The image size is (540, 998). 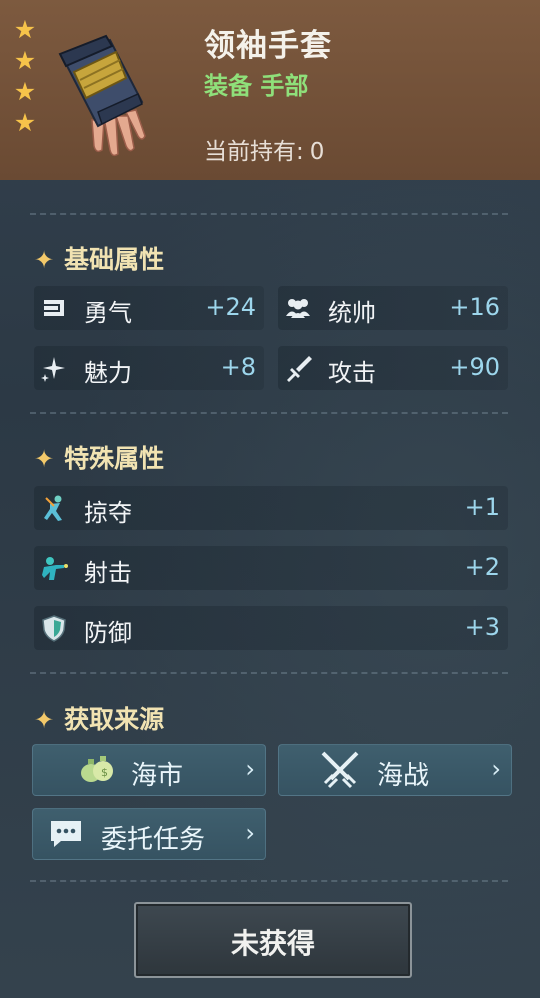 I want to click on stat-value: +1, so click(x=482, y=507).